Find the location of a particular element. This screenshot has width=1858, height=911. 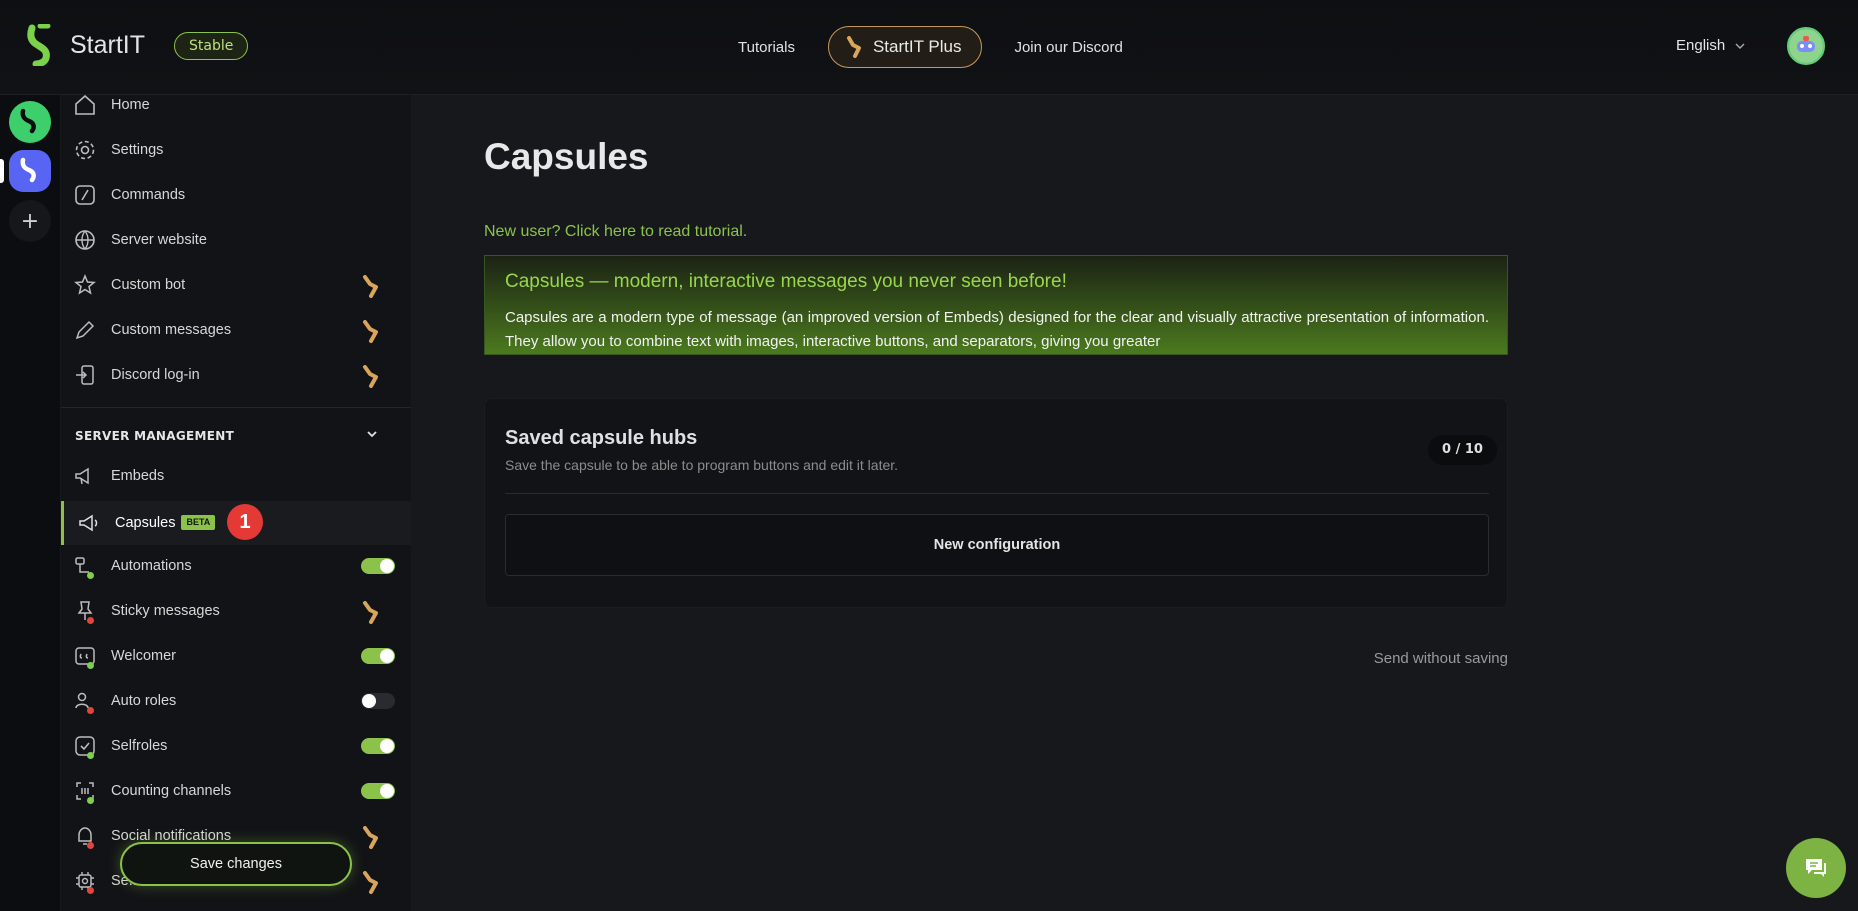

support-chat-button is located at coordinates (1816, 868).